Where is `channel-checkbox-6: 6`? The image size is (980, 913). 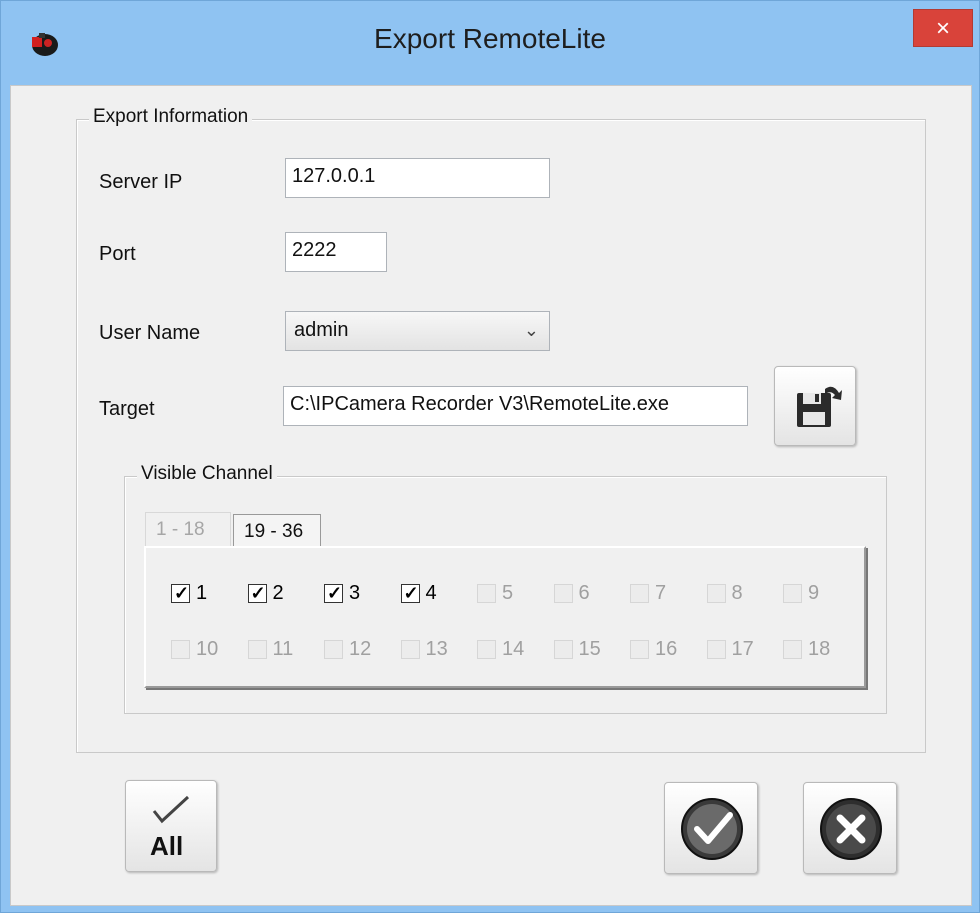
channel-checkbox-6: 6 is located at coordinates (571, 593).